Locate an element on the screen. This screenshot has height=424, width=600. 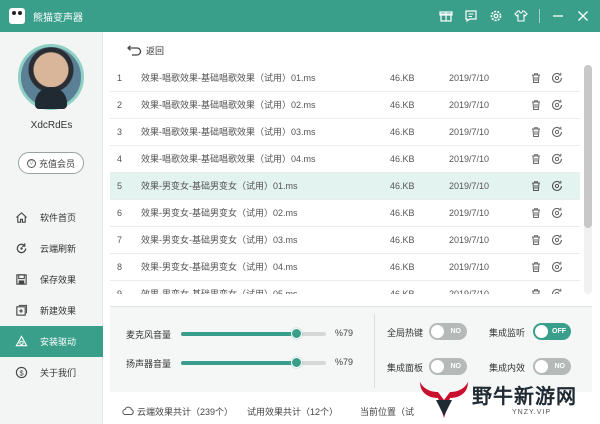
sidebar-item-label: 新建效果 is located at coordinates (58, 311).